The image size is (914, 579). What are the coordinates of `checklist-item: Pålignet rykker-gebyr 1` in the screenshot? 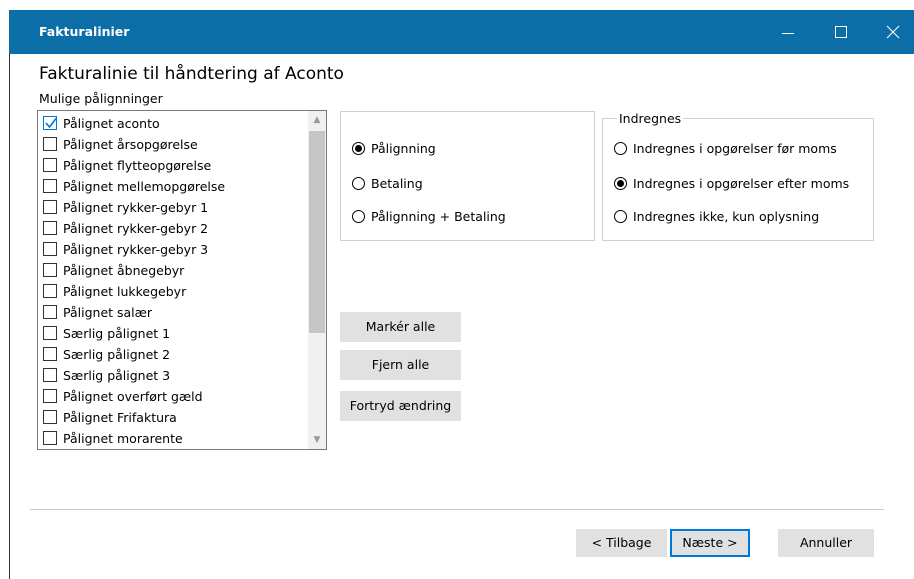 It's located at (125, 207).